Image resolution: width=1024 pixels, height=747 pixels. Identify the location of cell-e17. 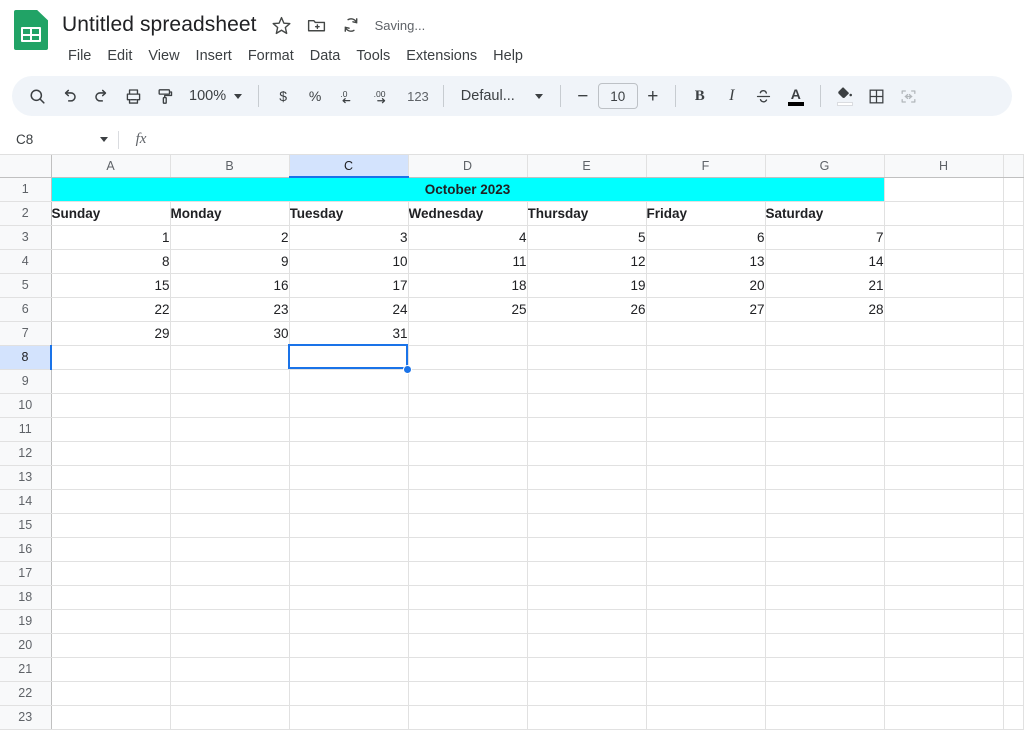
(587, 573).